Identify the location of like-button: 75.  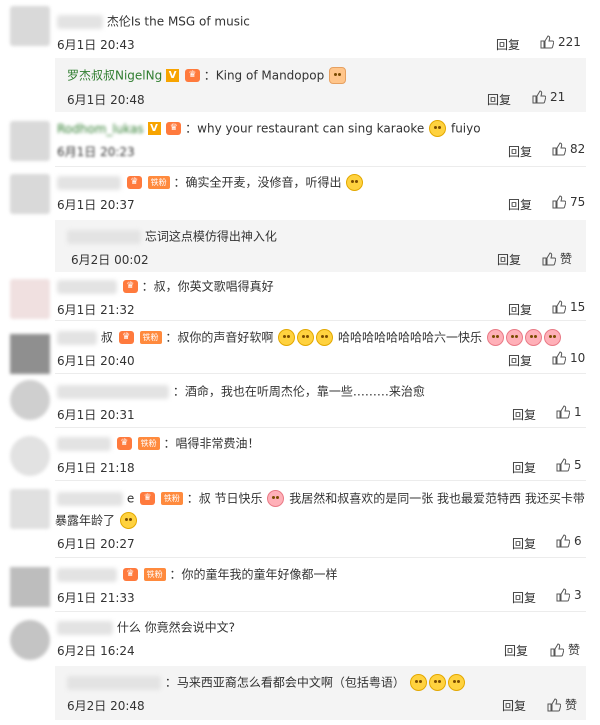
(568, 202).